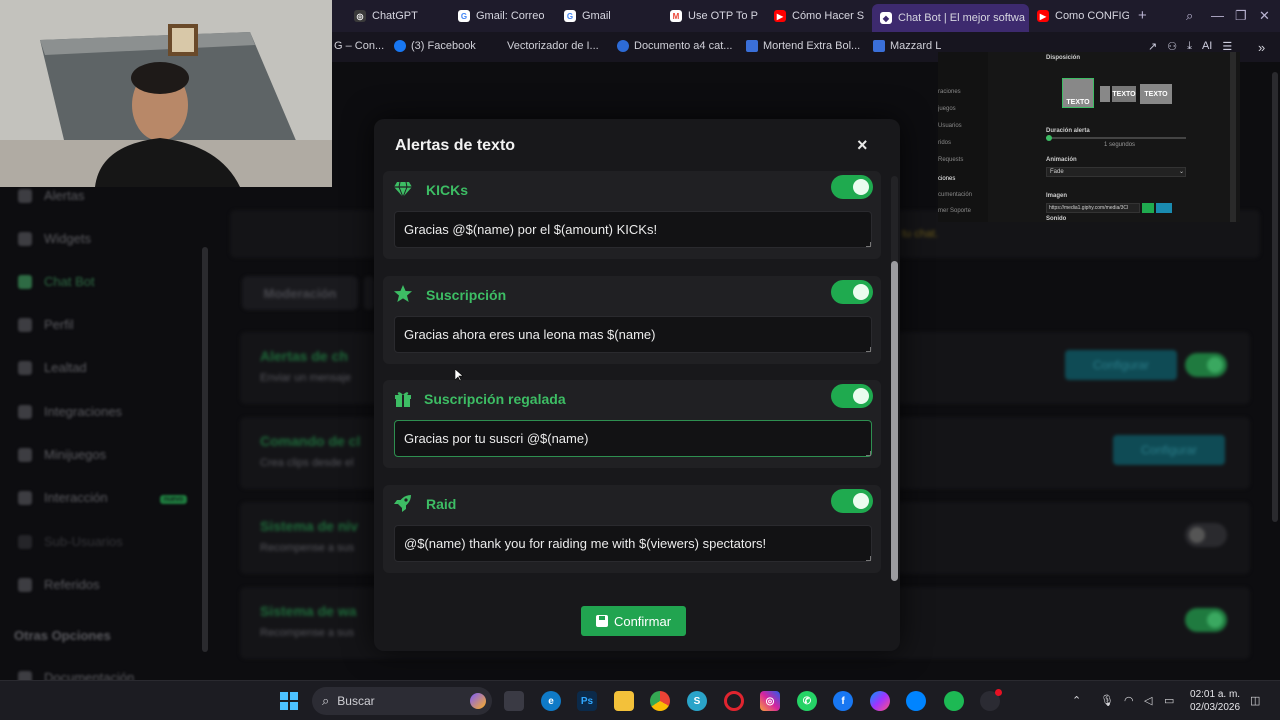  Describe the element at coordinates (70, 411) in the screenshot. I see `sidebar-item-integraciones: Integraciones` at that location.